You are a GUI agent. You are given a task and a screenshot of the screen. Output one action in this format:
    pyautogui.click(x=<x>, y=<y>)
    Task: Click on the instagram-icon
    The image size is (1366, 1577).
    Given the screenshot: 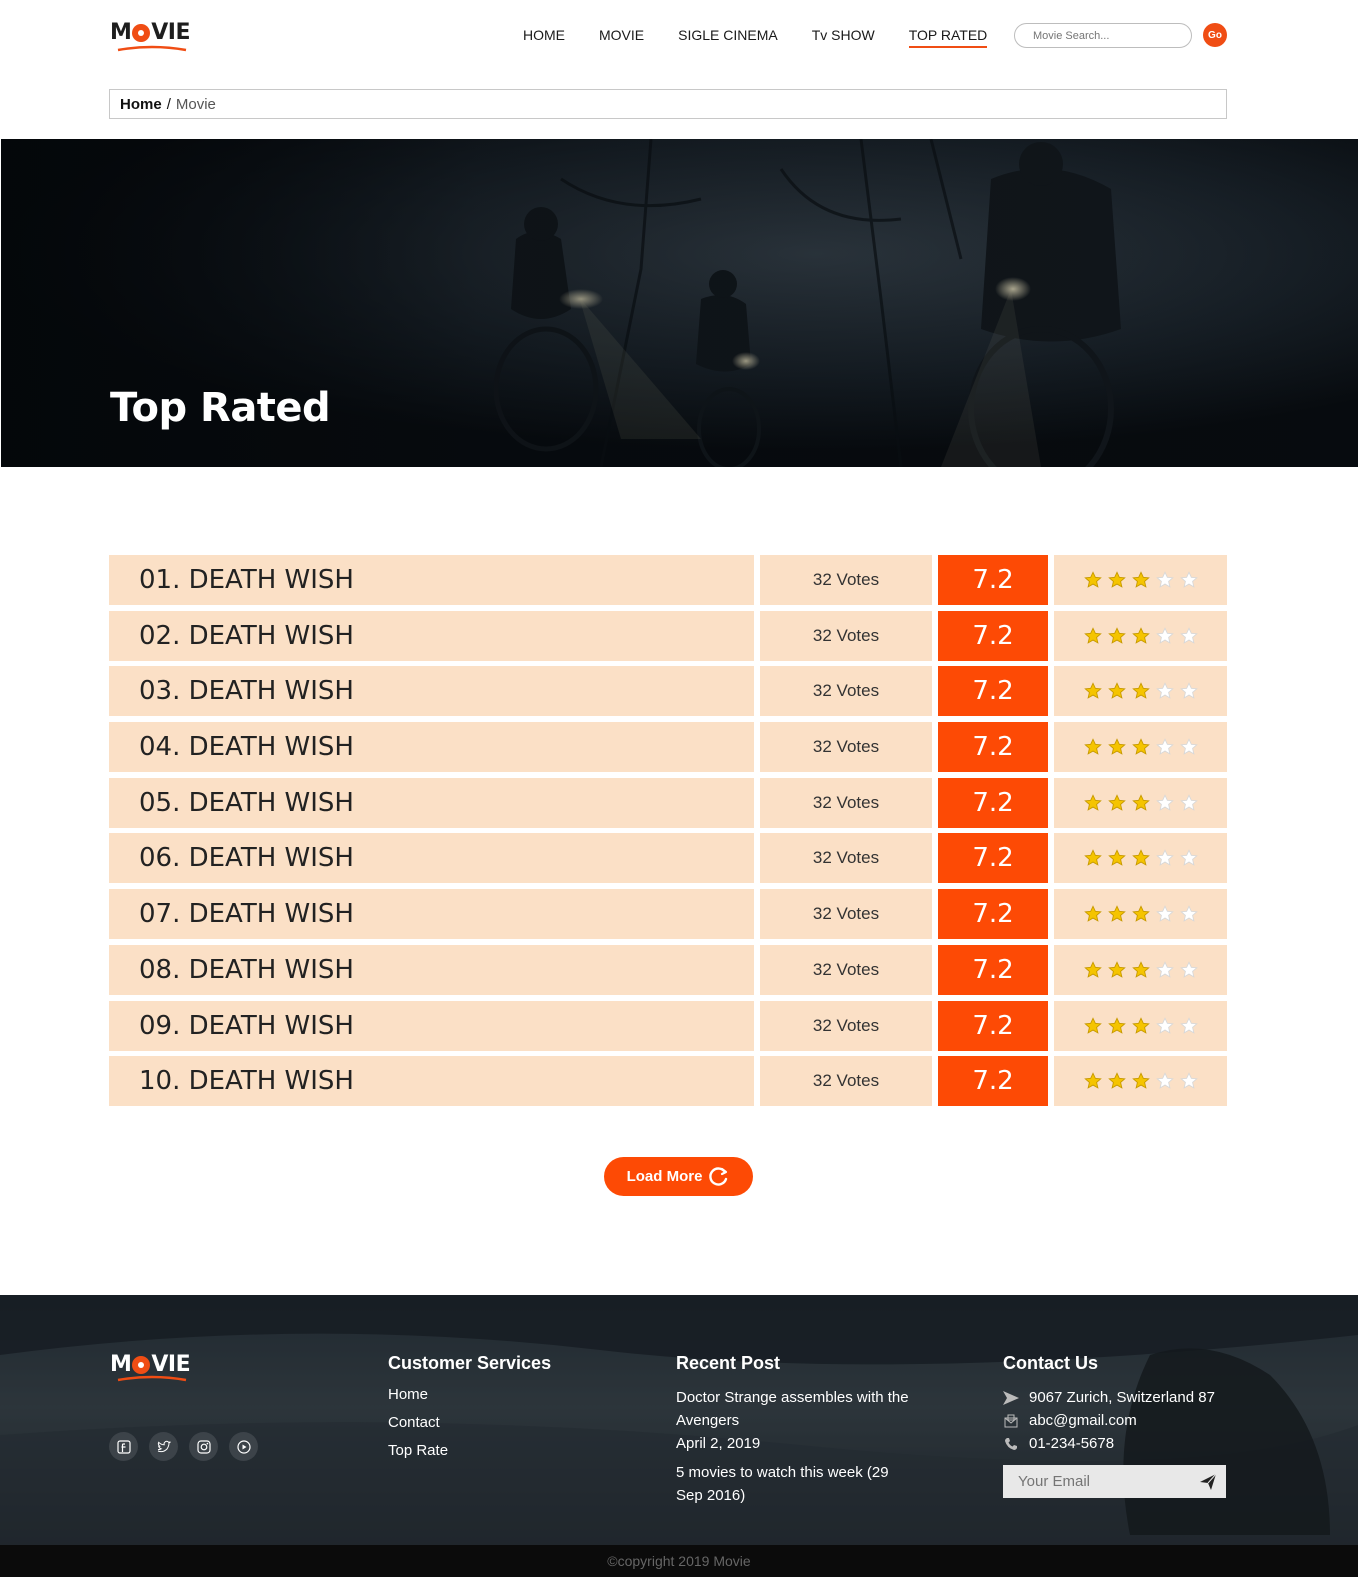 What is the action you would take?
    pyautogui.click(x=203, y=1446)
    